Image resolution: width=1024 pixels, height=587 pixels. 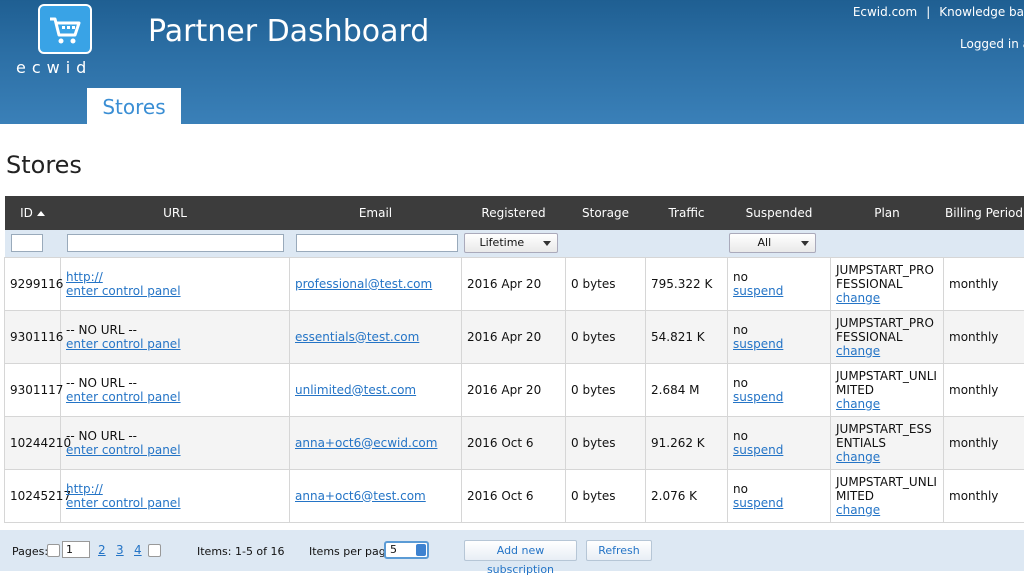 I want to click on col-suspended-header: Suspended, so click(x=779, y=213).